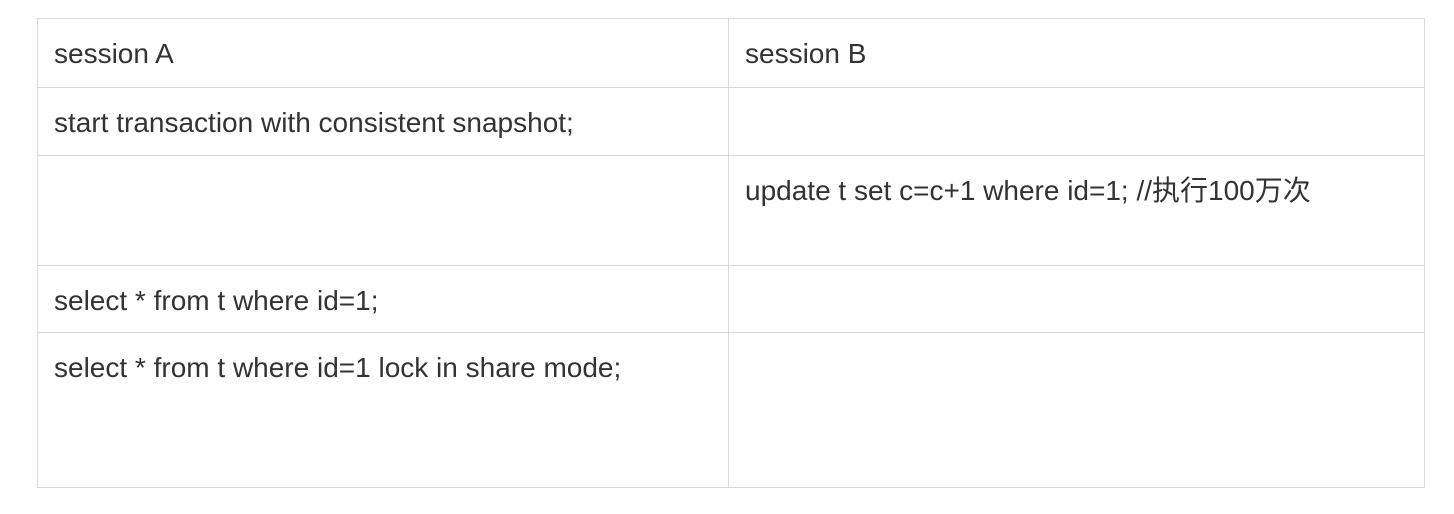  Describe the element at coordinates (1076, 298) in the screenshot. I see `row-3-session-b` at that location.